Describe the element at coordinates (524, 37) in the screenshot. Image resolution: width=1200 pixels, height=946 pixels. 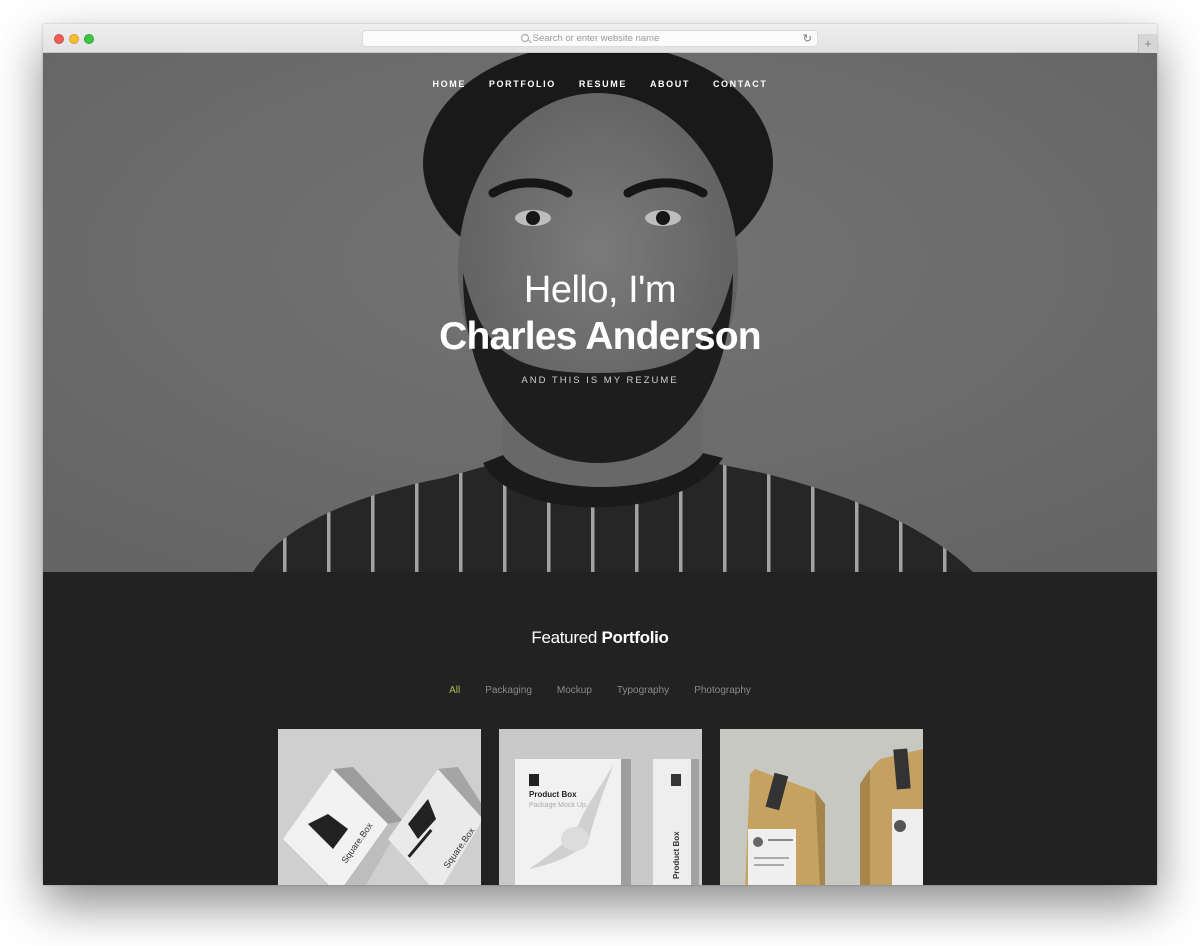
I see `search-icon` at that location.